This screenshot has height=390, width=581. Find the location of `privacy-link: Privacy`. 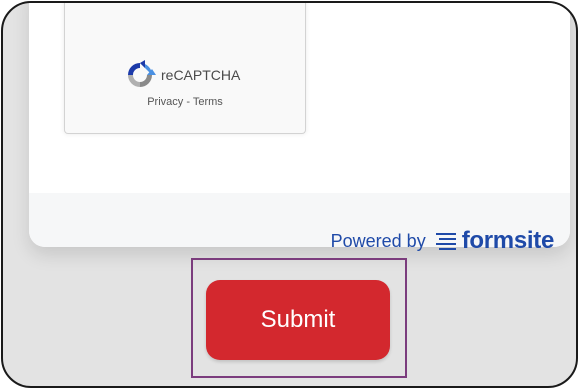

privacy-link: Privacy is located at coordinates (165, 102).